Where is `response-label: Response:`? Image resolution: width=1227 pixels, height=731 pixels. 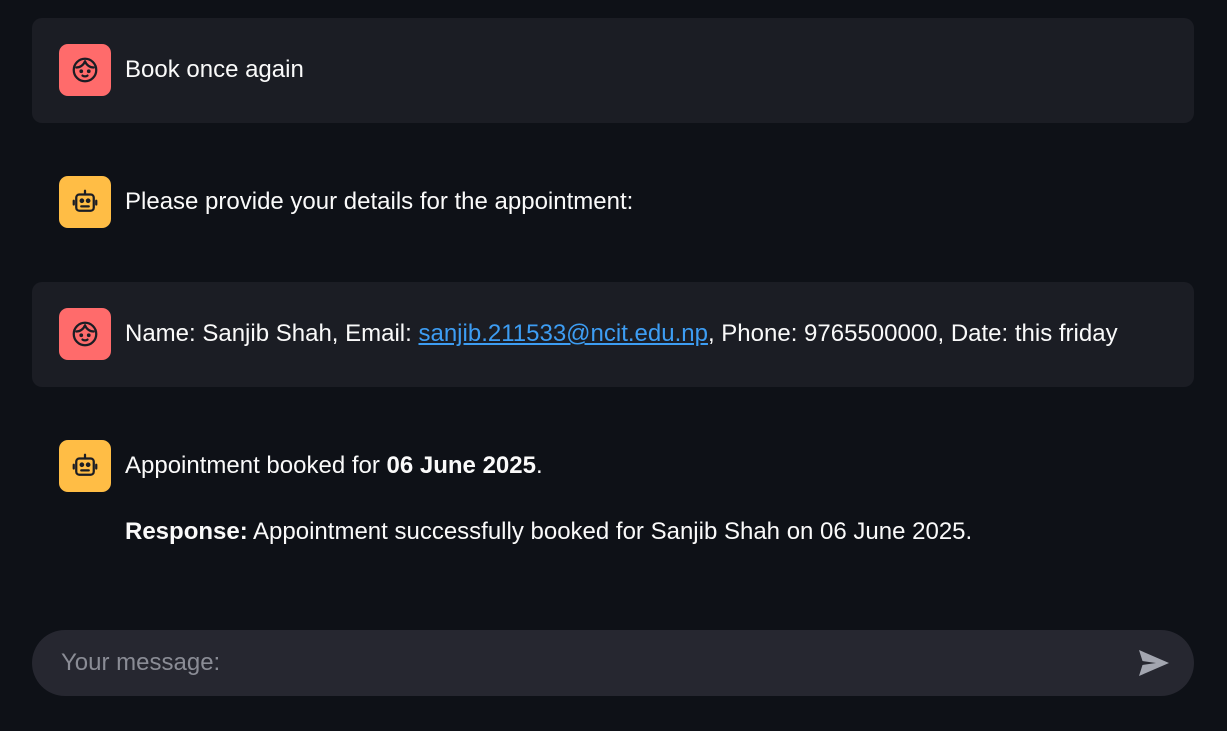 response-label: Response: is located at coordinates (186, 531).